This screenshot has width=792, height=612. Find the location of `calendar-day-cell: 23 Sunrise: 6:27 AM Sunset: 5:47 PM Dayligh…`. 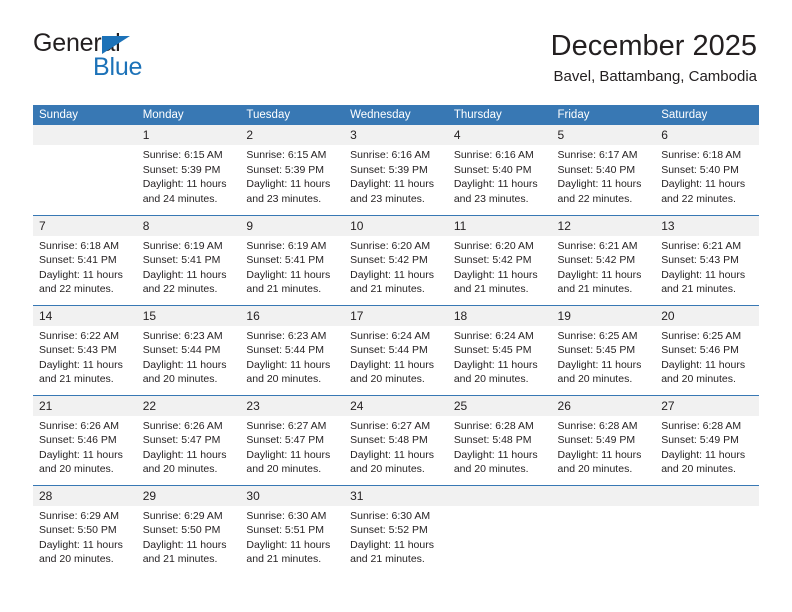

calendar-day-cell: 23 Sunrise: 6:27 AM Sunset: 5:47 PM Dayligh… is located at coordinates (292, 439).